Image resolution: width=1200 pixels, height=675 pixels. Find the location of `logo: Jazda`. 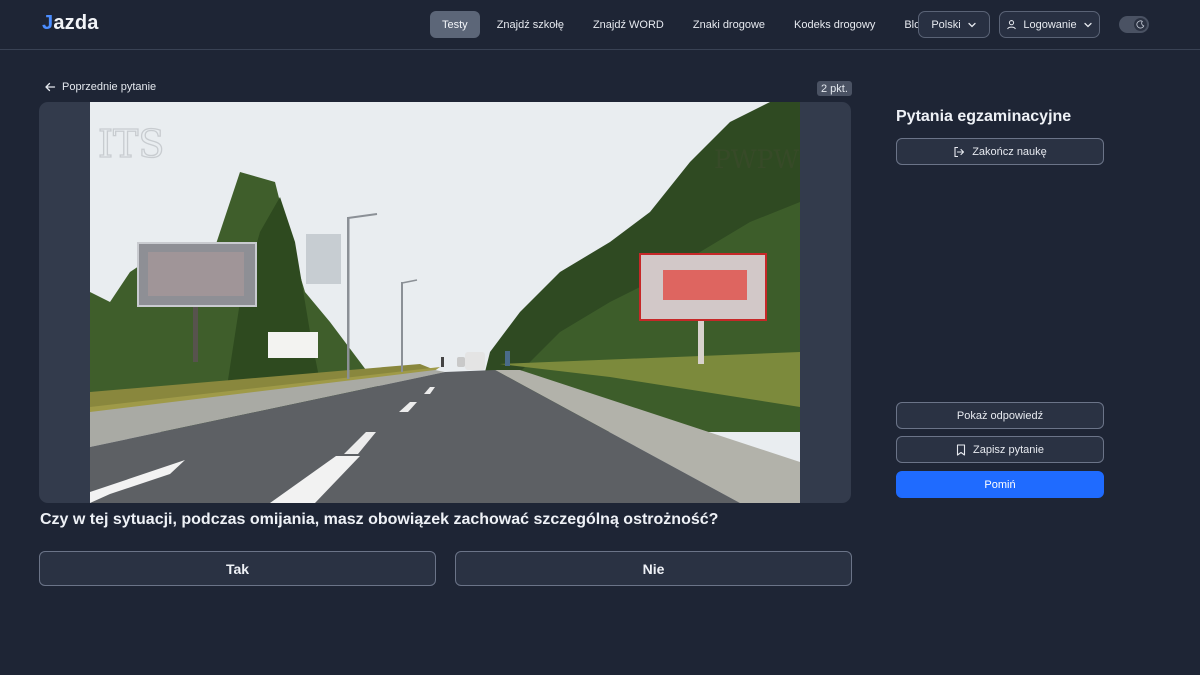

logo: Jazda is located at coordinates (70, 23).